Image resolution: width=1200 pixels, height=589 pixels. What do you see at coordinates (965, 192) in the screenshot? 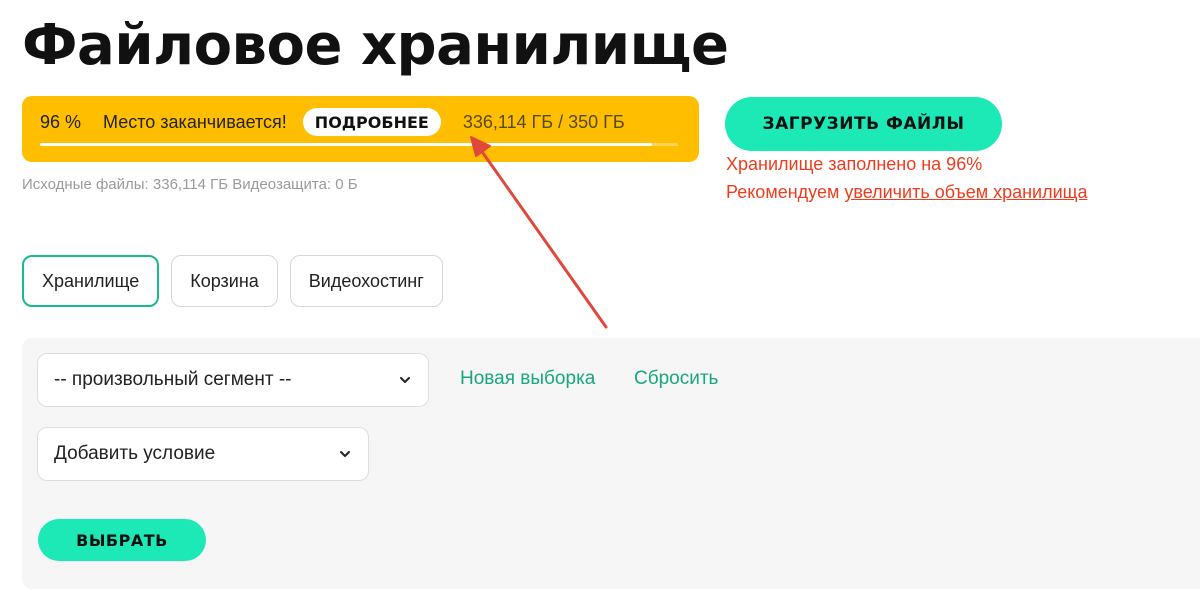
I see `increase-storage-link: увеличить объем хранилища` at bounding box center [965, 192].